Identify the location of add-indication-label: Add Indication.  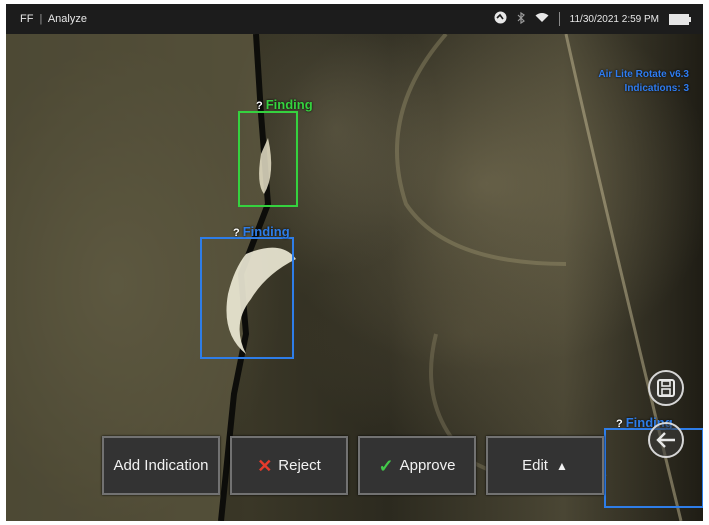
(161, 465).